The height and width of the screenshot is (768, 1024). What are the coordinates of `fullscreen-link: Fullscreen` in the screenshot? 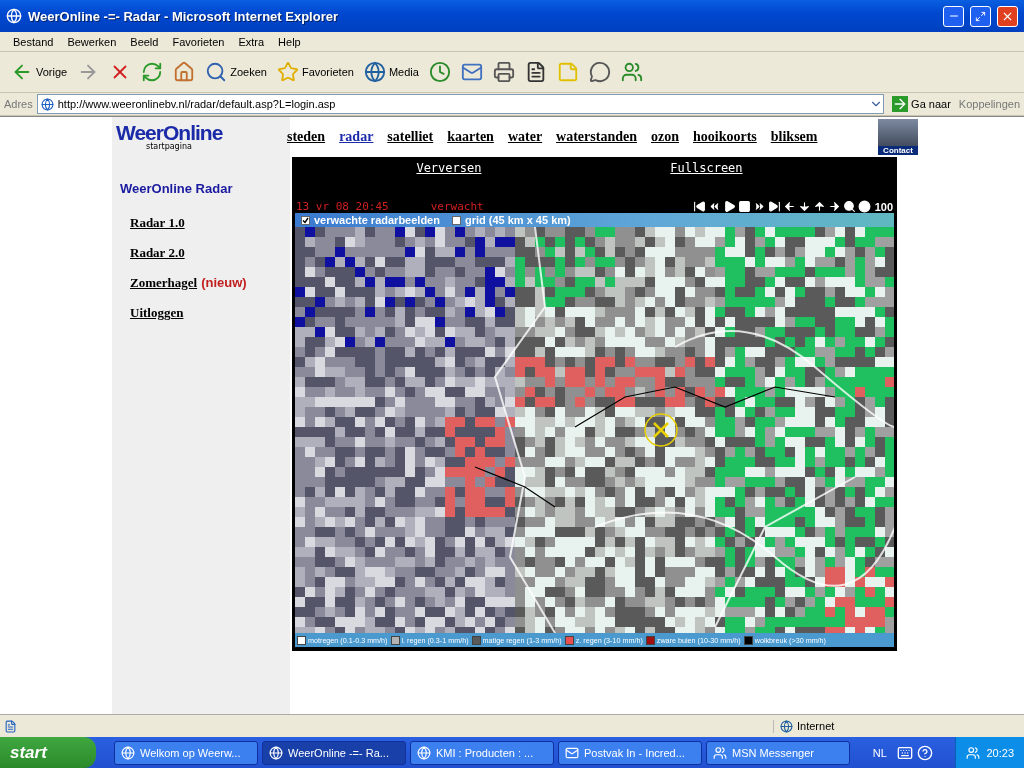 It's located at (706, 168).